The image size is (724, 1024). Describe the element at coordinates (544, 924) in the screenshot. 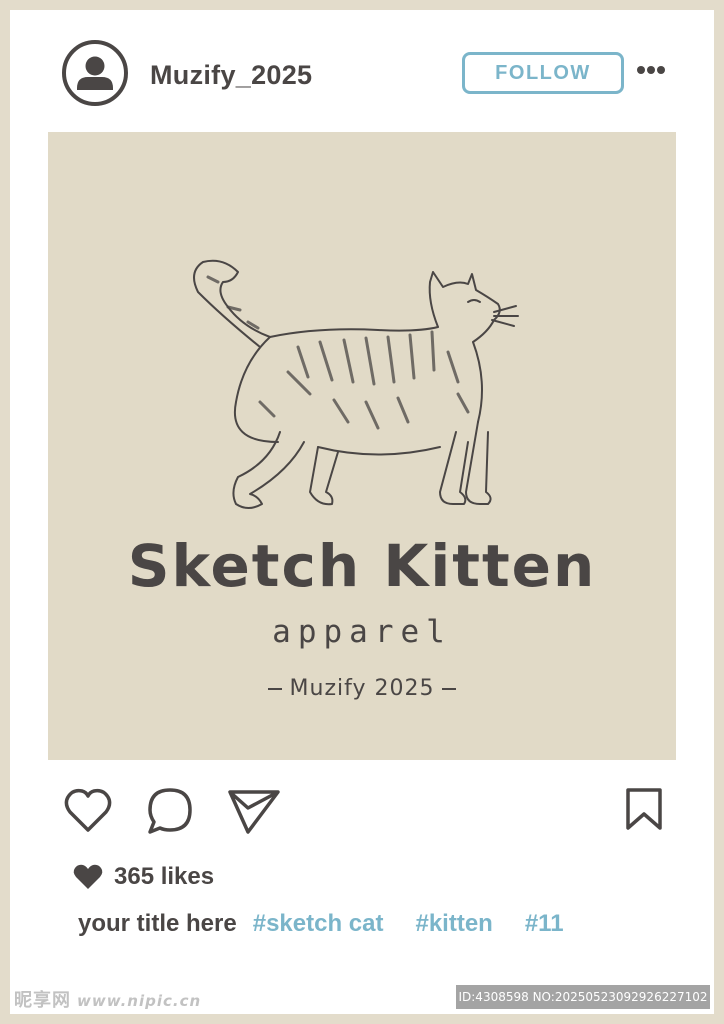

I see `hashtag: #11` at that location.